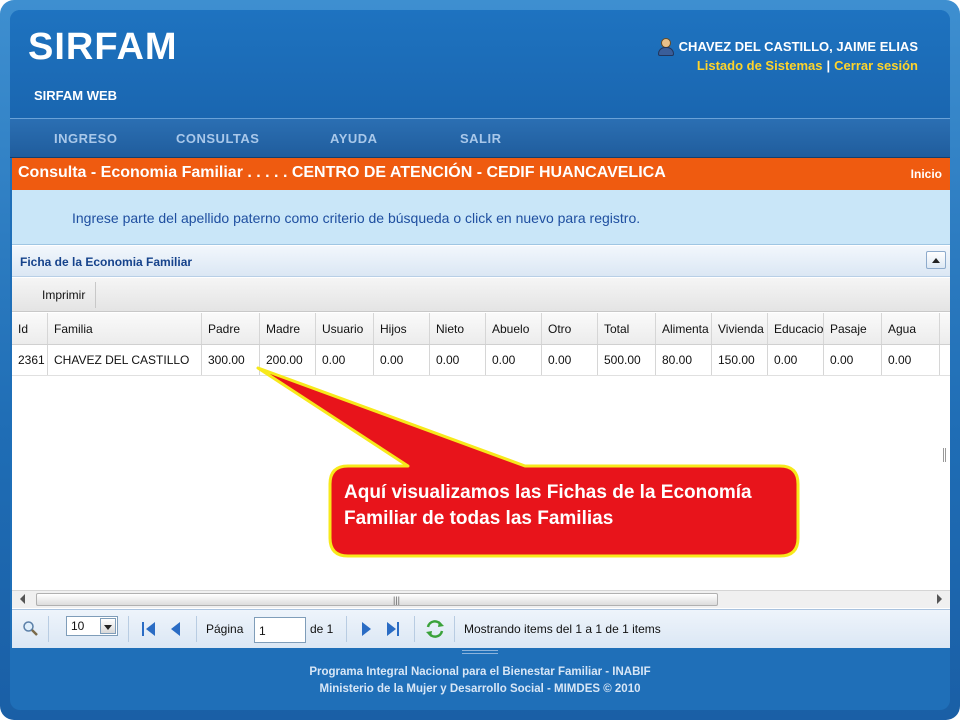 This screenshot has width=960, height=720. What do you see at coordinates (627, 360) in the screenshot?
I see `table-cell: 500.00` at bounding box center [627, 360].